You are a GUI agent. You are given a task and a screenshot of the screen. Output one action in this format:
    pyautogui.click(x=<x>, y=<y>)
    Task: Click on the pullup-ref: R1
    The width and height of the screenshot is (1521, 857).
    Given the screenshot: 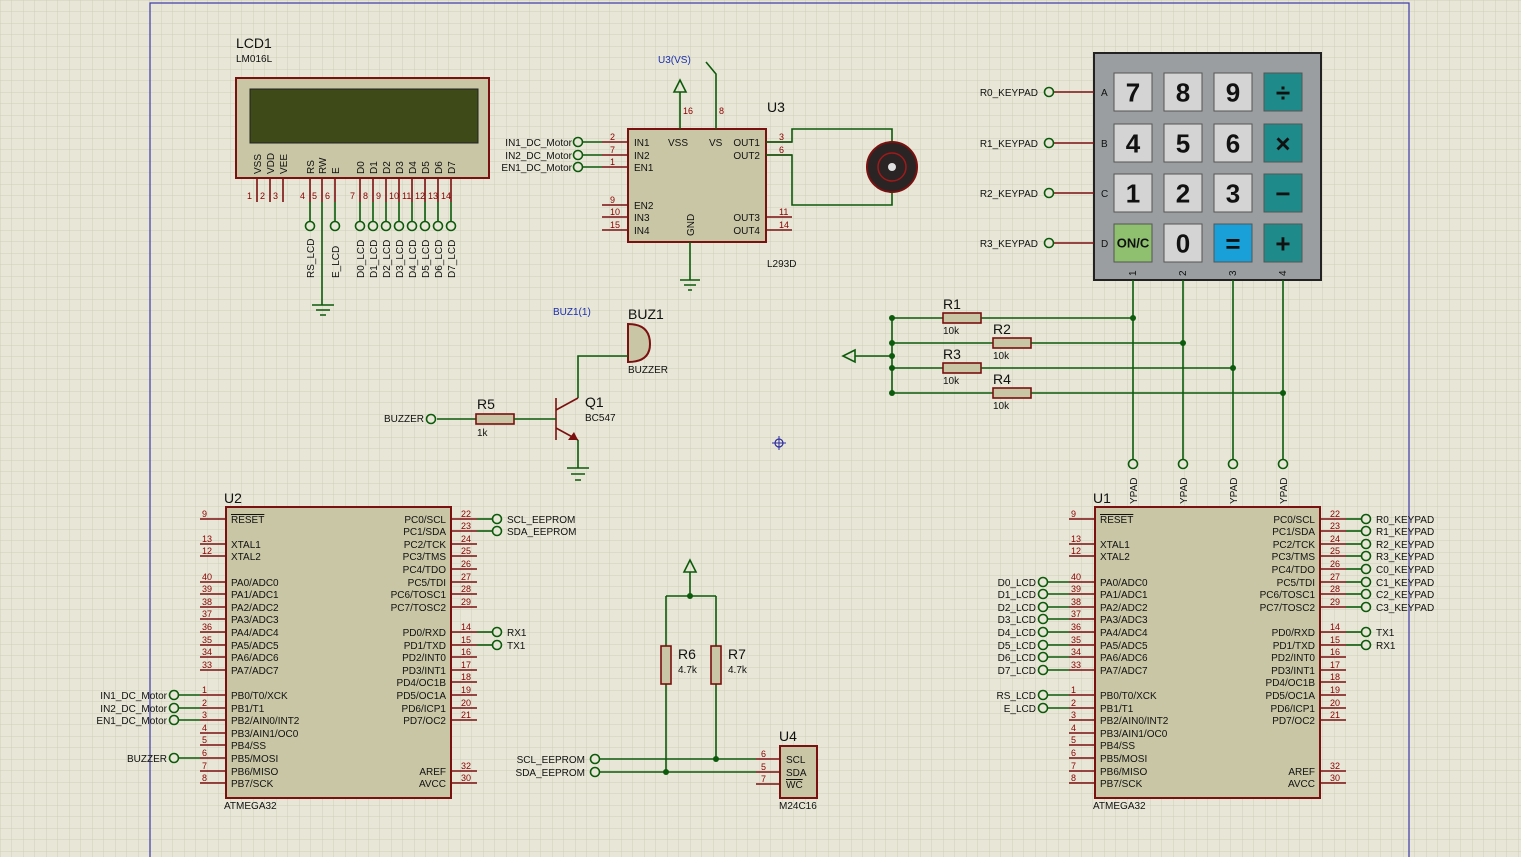 What is the action you would take?
    pyautogui.click(x=952, y=304)
    